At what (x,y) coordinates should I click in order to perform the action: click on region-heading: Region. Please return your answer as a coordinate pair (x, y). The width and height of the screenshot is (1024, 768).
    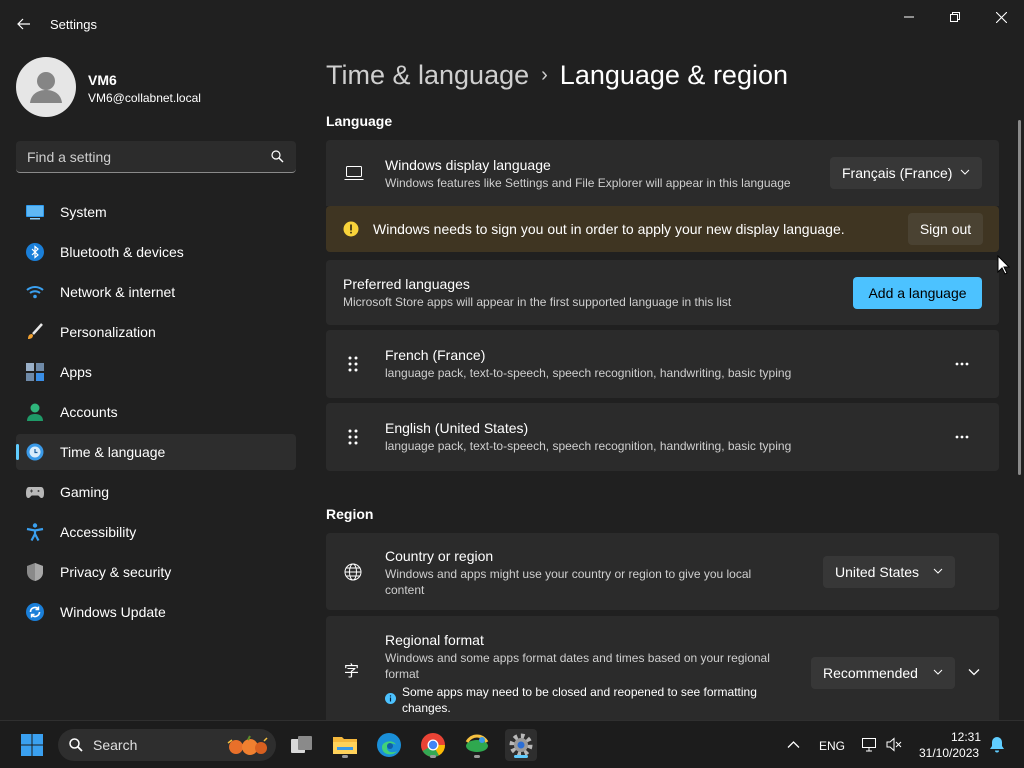
    Looking at the image, I should click on (350, 514).